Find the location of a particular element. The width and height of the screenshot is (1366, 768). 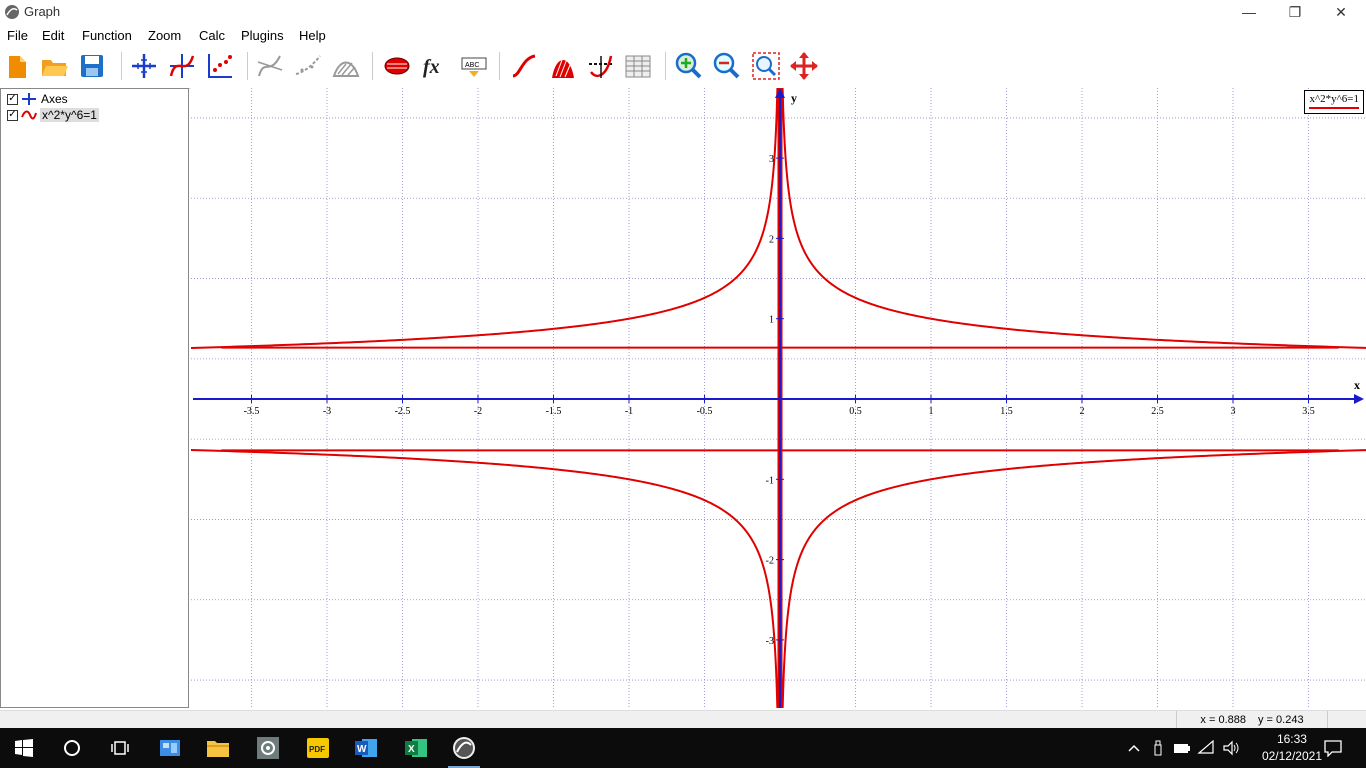

minimize-button: — is located at coordinates (1249, 12).